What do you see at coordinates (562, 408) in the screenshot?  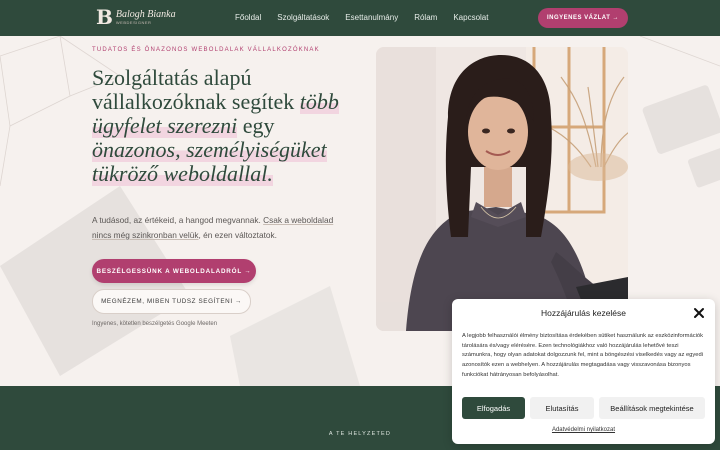 I see `deny-button: Elutasítás` at bounding box center [562, 408].